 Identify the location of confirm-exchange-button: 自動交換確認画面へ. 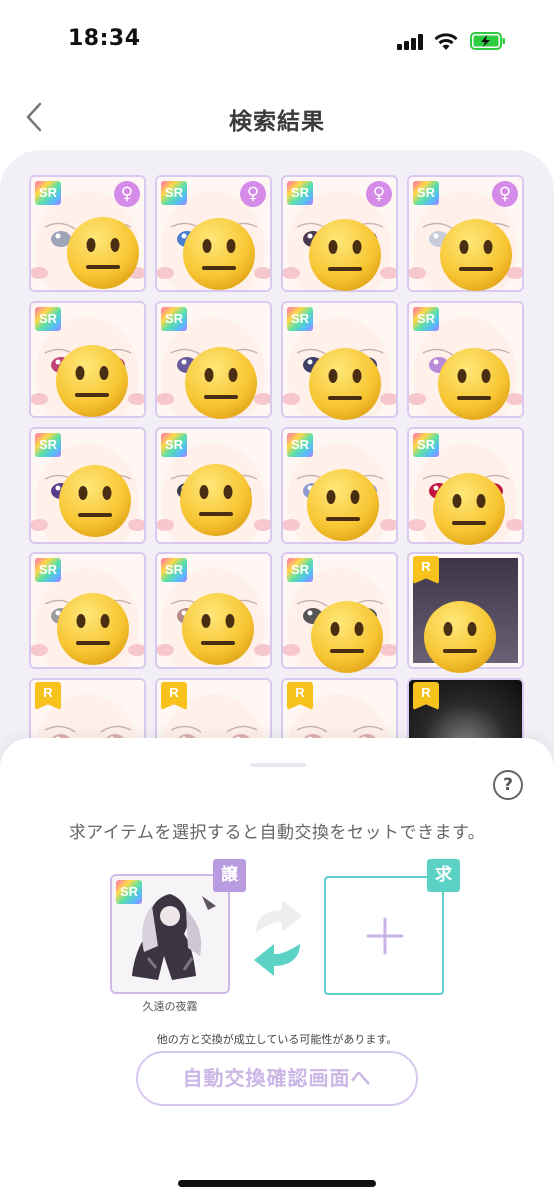
(277, 1078).